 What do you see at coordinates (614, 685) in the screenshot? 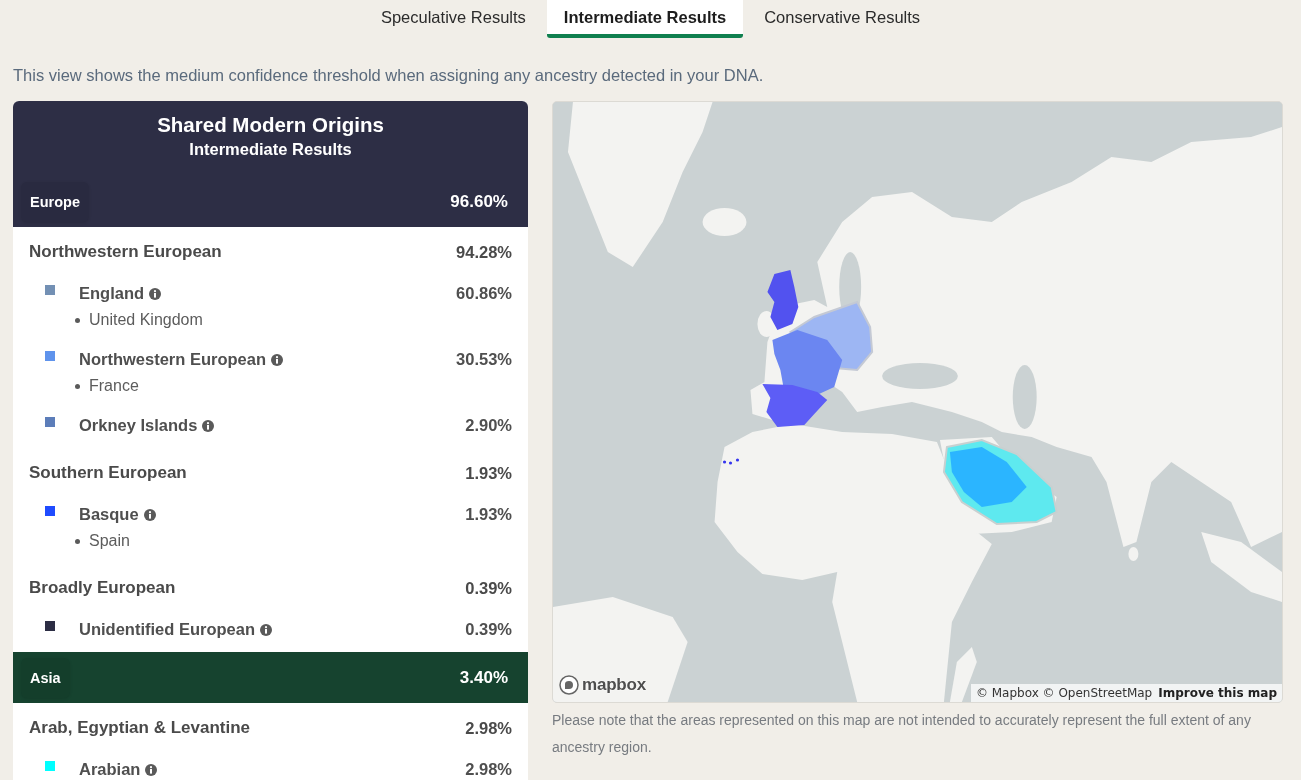
I see `logo-text: mapbox` at bounding box center [614, 685].